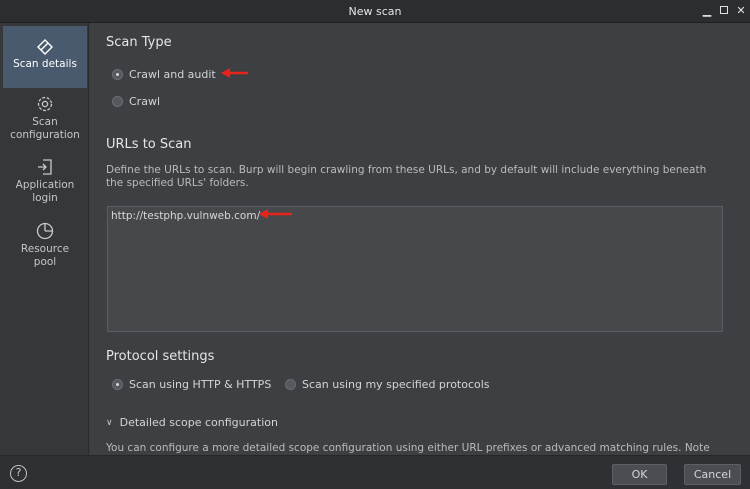 The image size is (750, 489). I want to click on sidebar-item-label: Scan details, so click(45, 64).